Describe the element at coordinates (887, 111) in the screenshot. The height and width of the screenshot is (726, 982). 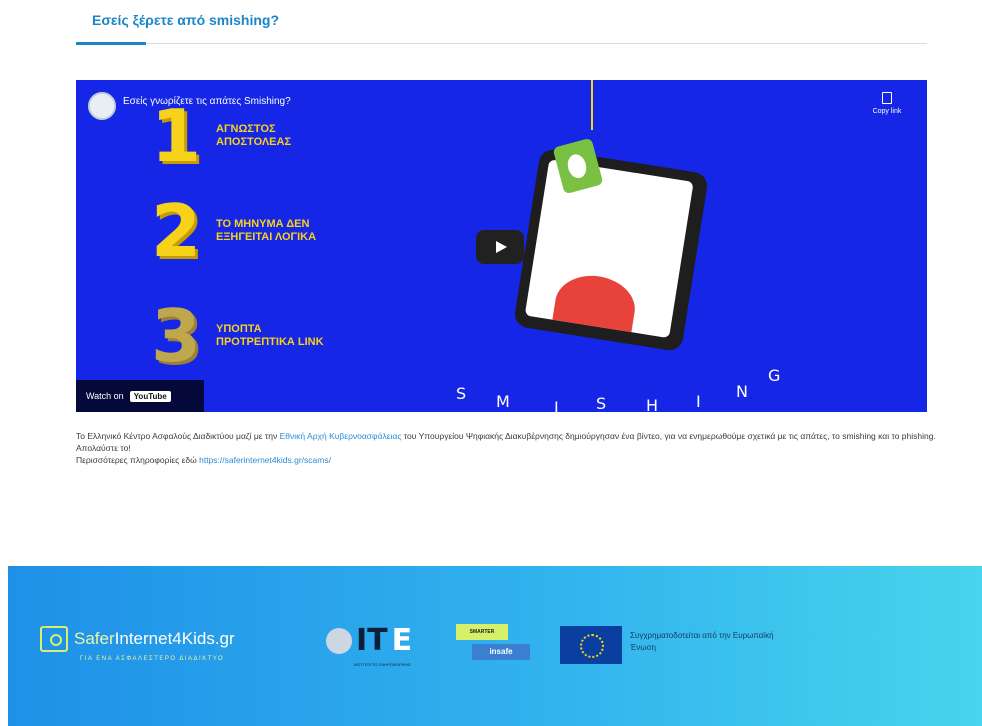
I see `copy-link-label: Copy link` at that location.